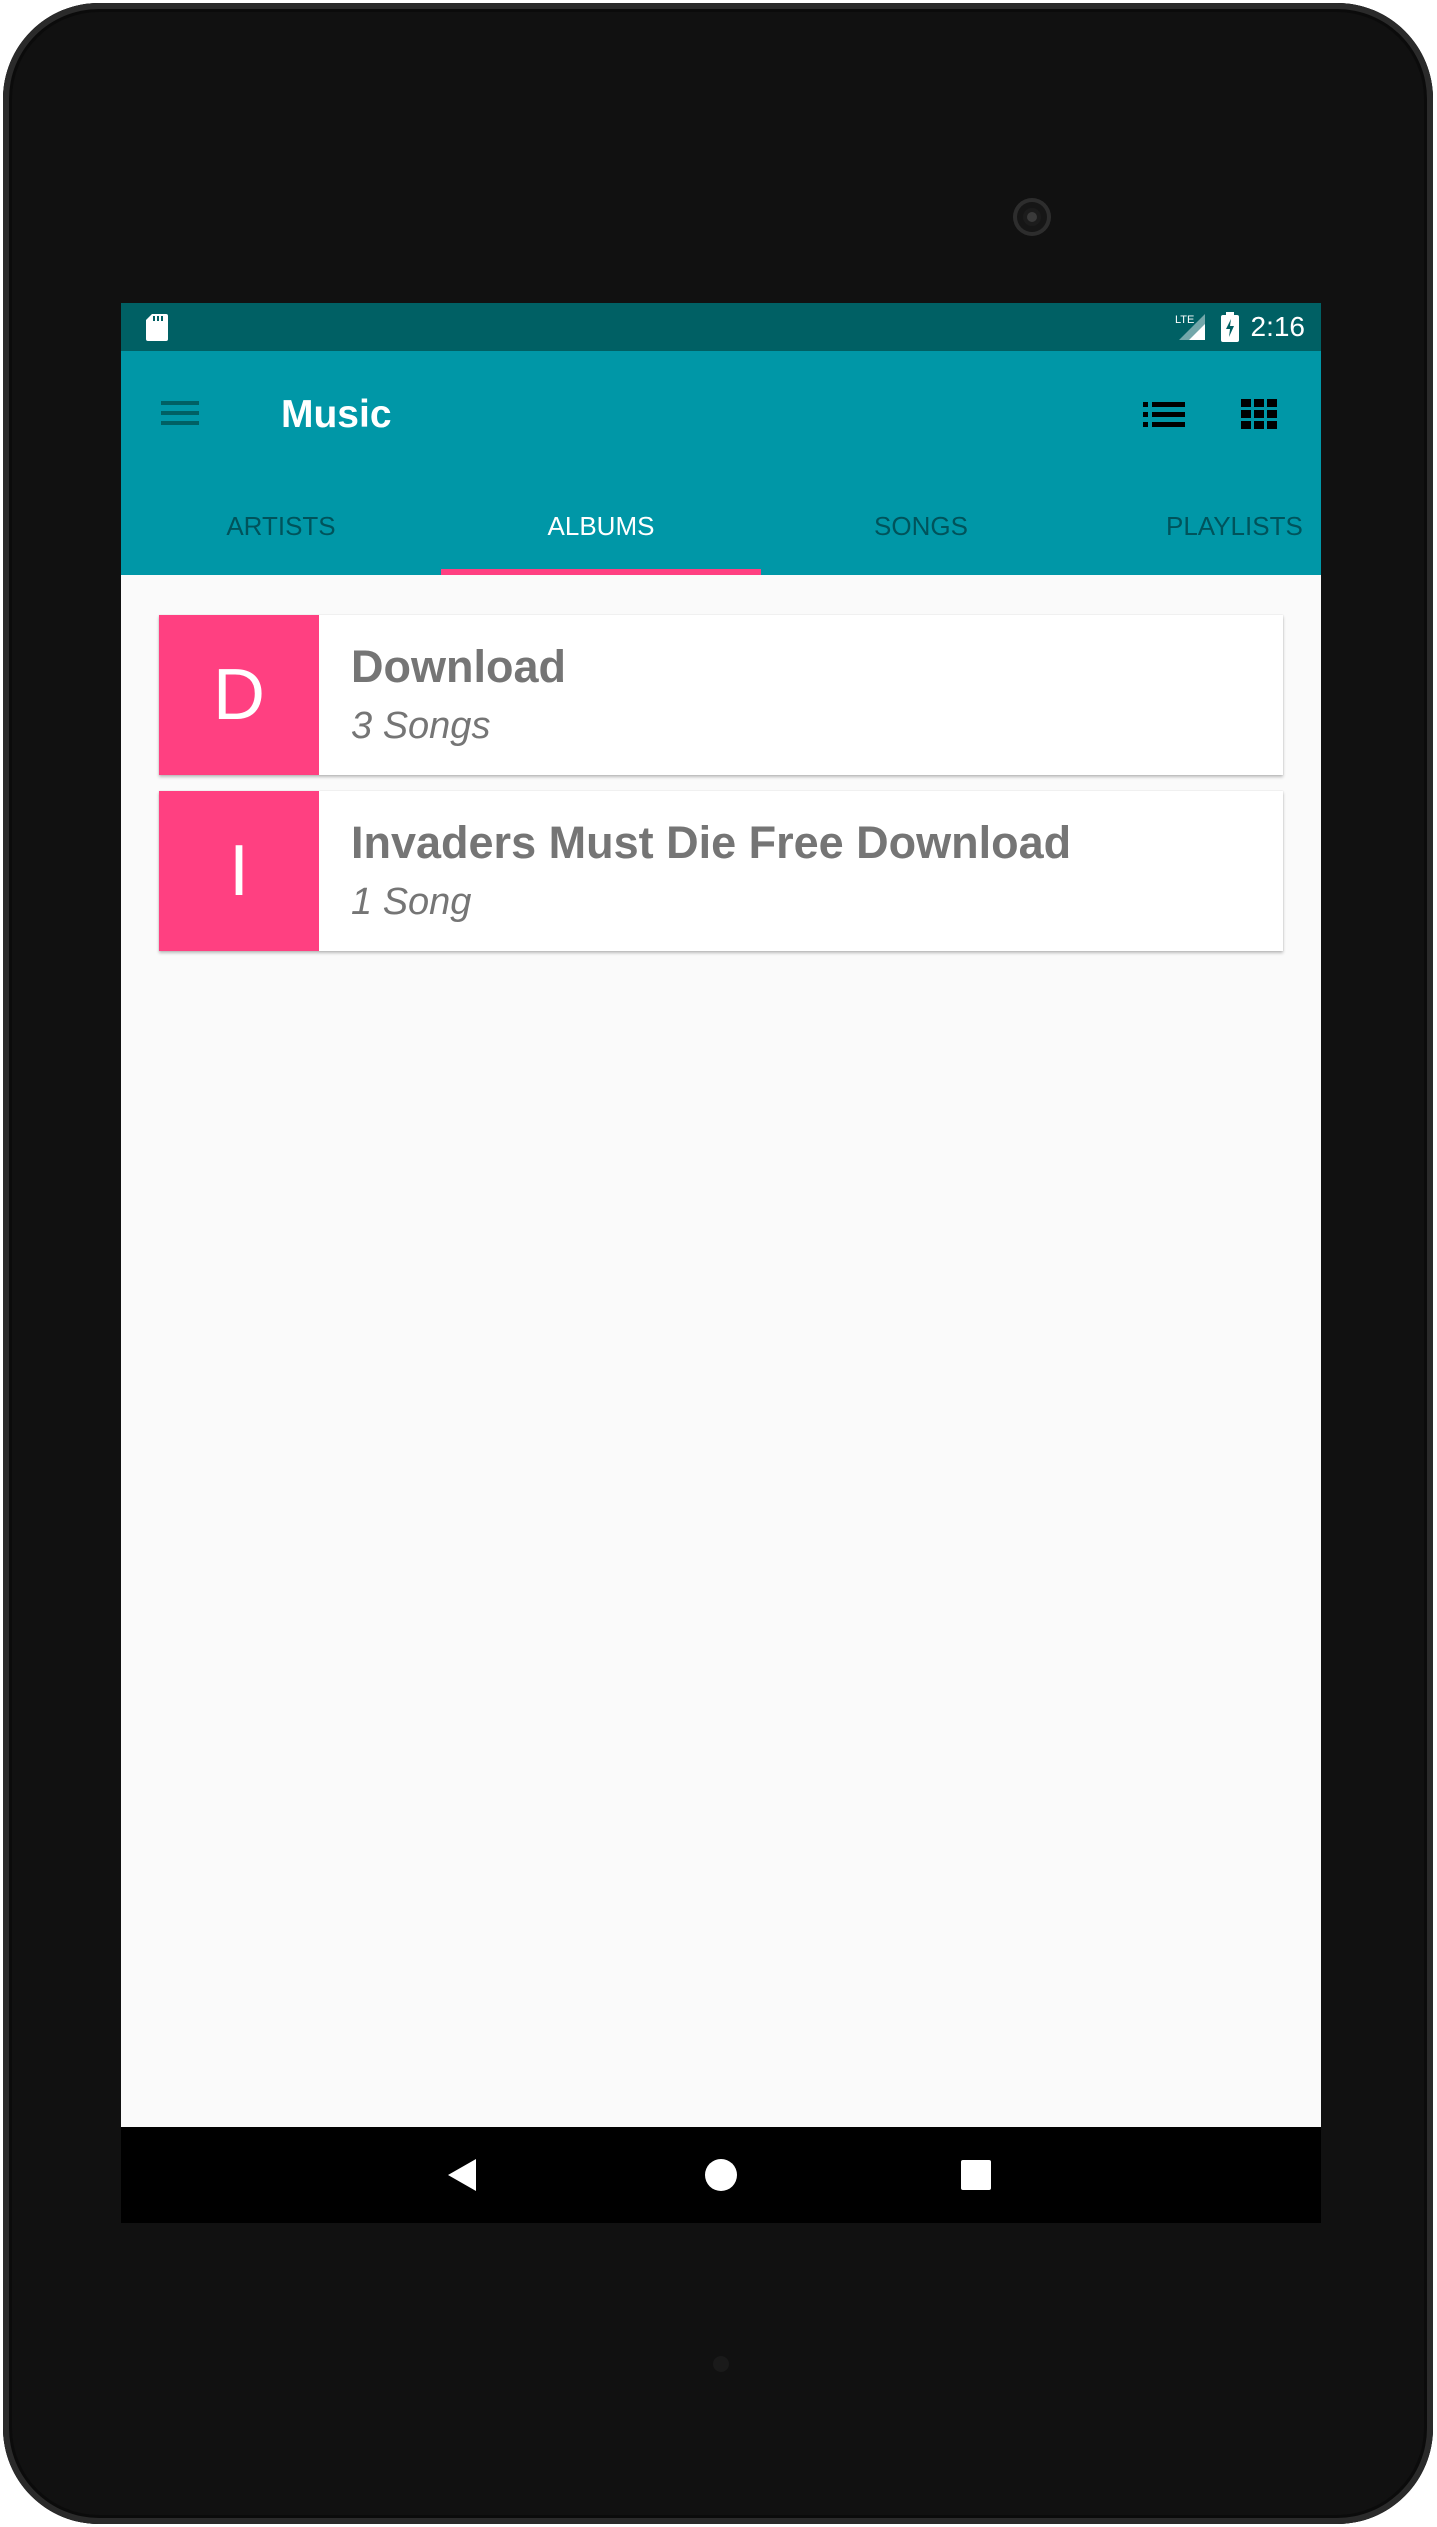 This screenshot has width=1437, height=2527. Describe the element at coordinates (458, 666) in the screenshot. I see `album-title: Download` at that location.